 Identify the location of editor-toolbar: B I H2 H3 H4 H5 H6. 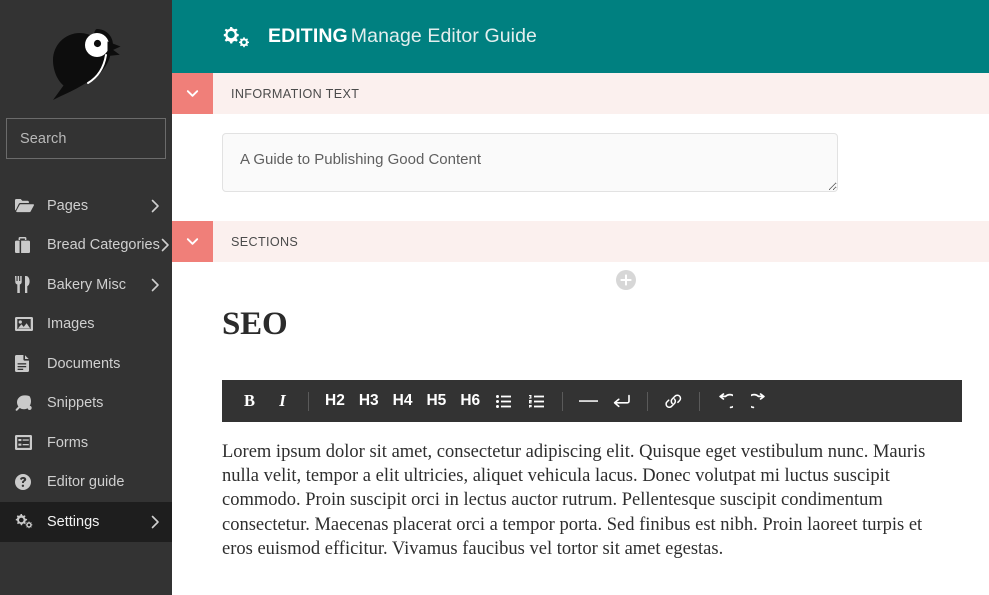
(592, 401).